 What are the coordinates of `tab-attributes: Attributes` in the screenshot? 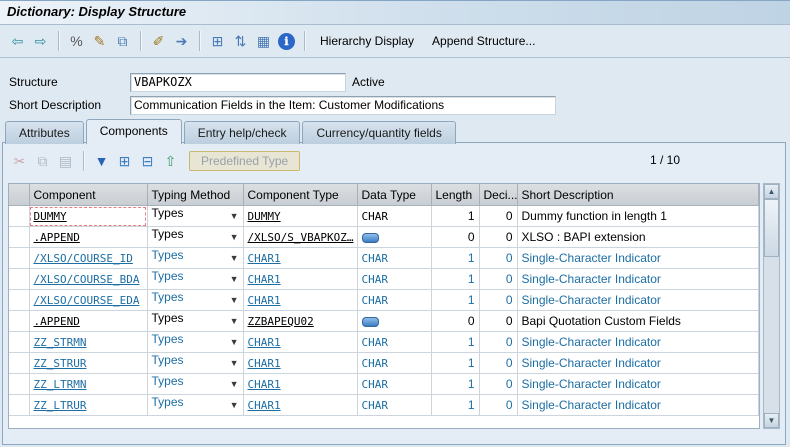 It's located at (44, 132).